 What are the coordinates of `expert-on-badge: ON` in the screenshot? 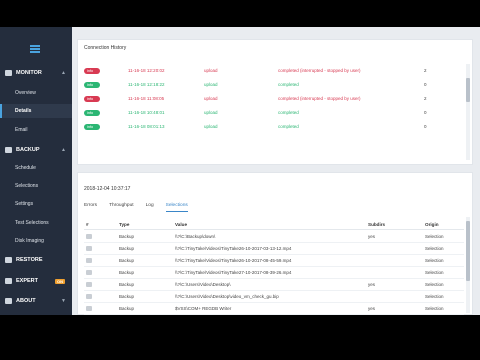 It's located at (60, 281).